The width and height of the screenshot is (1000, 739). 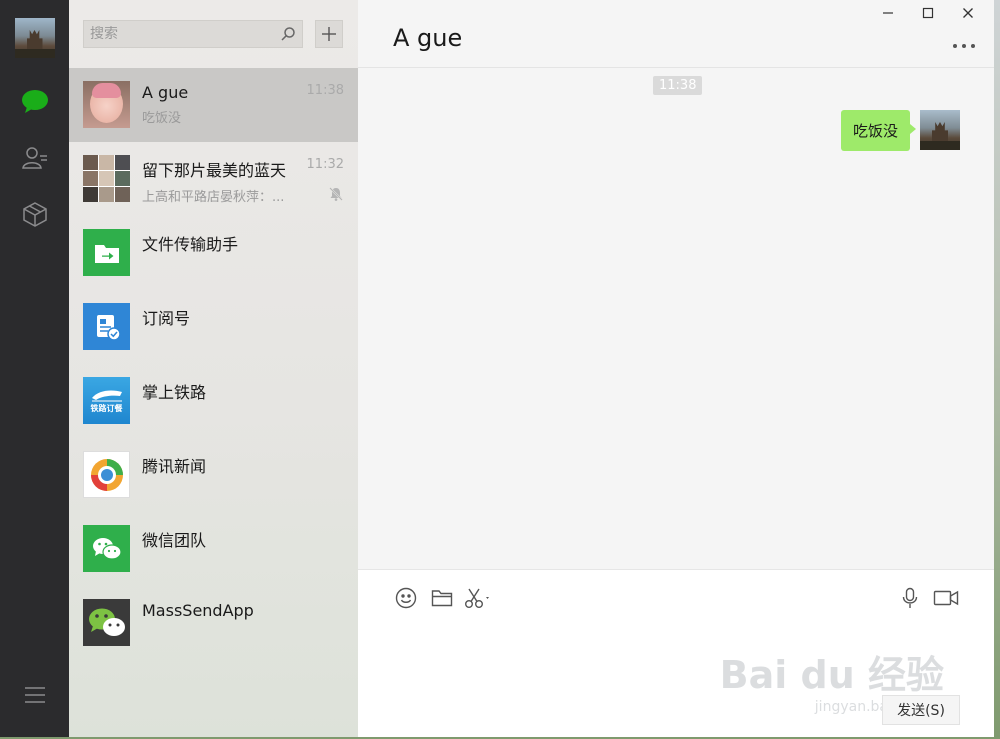 What do you see at coordinates (213, 105) in the screenshot?
I see `conversation-item: A gue 吃饭没 11:38` at bounding box center [213, 105].